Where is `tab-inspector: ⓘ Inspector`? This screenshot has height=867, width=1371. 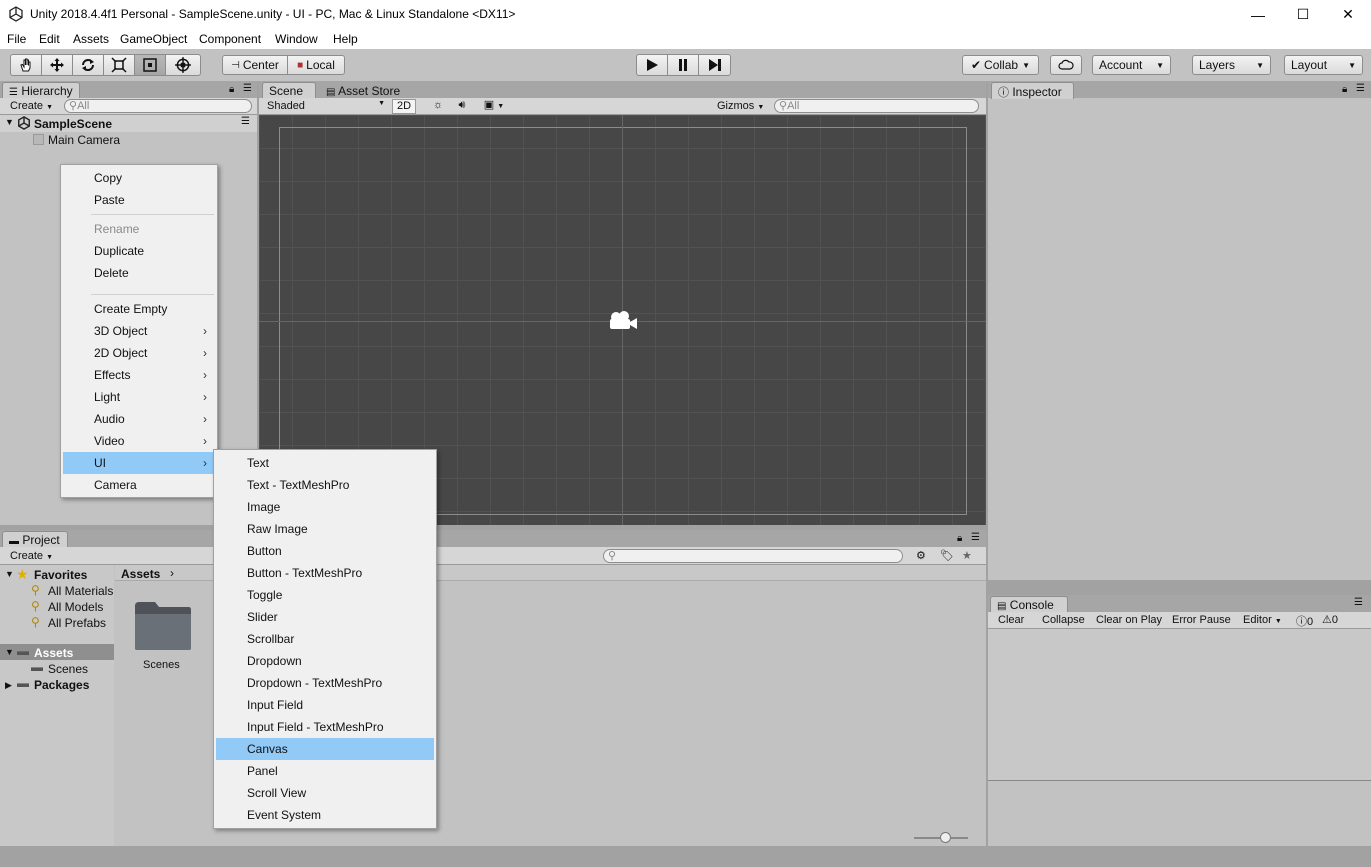
tab-inspector: ⓘ Inspector is located at coordinates (1032, 90).